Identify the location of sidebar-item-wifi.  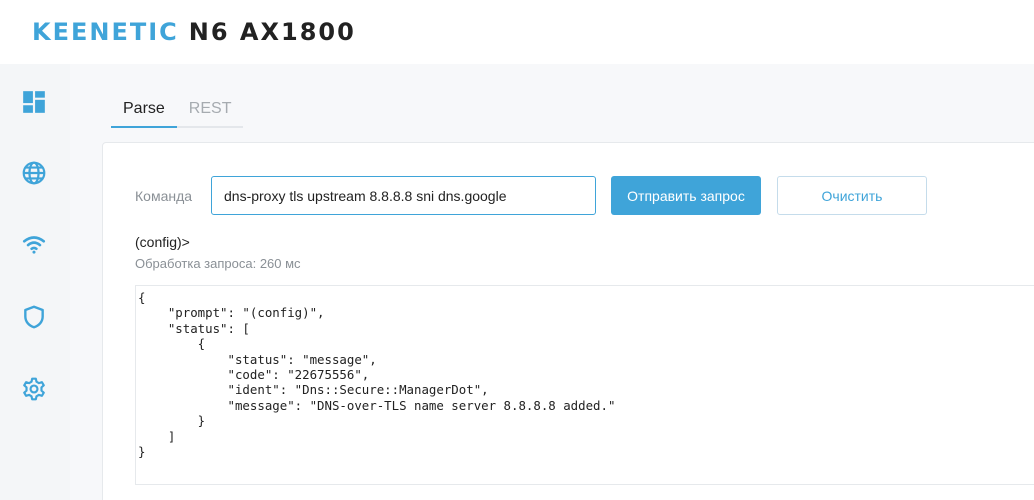
(34, 244).